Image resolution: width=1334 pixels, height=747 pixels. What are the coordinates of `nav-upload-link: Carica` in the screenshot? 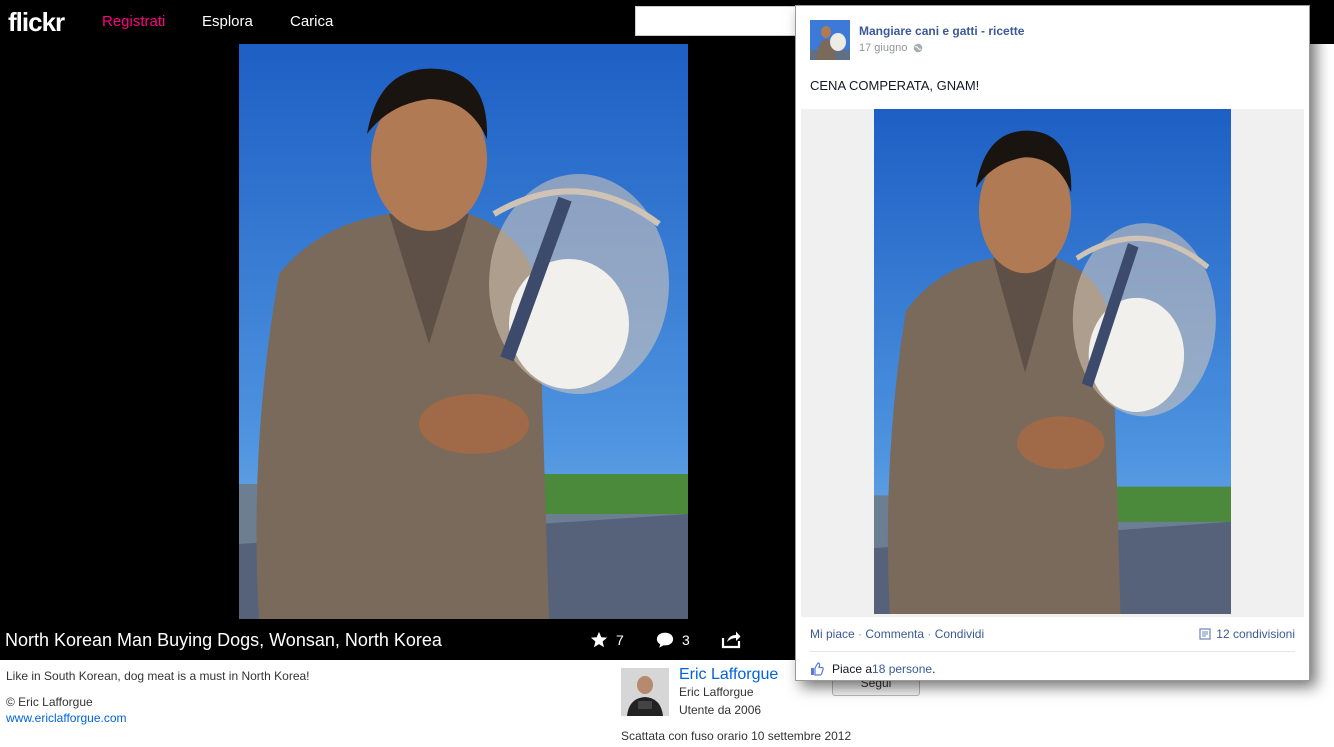 It's located at (311, 21).